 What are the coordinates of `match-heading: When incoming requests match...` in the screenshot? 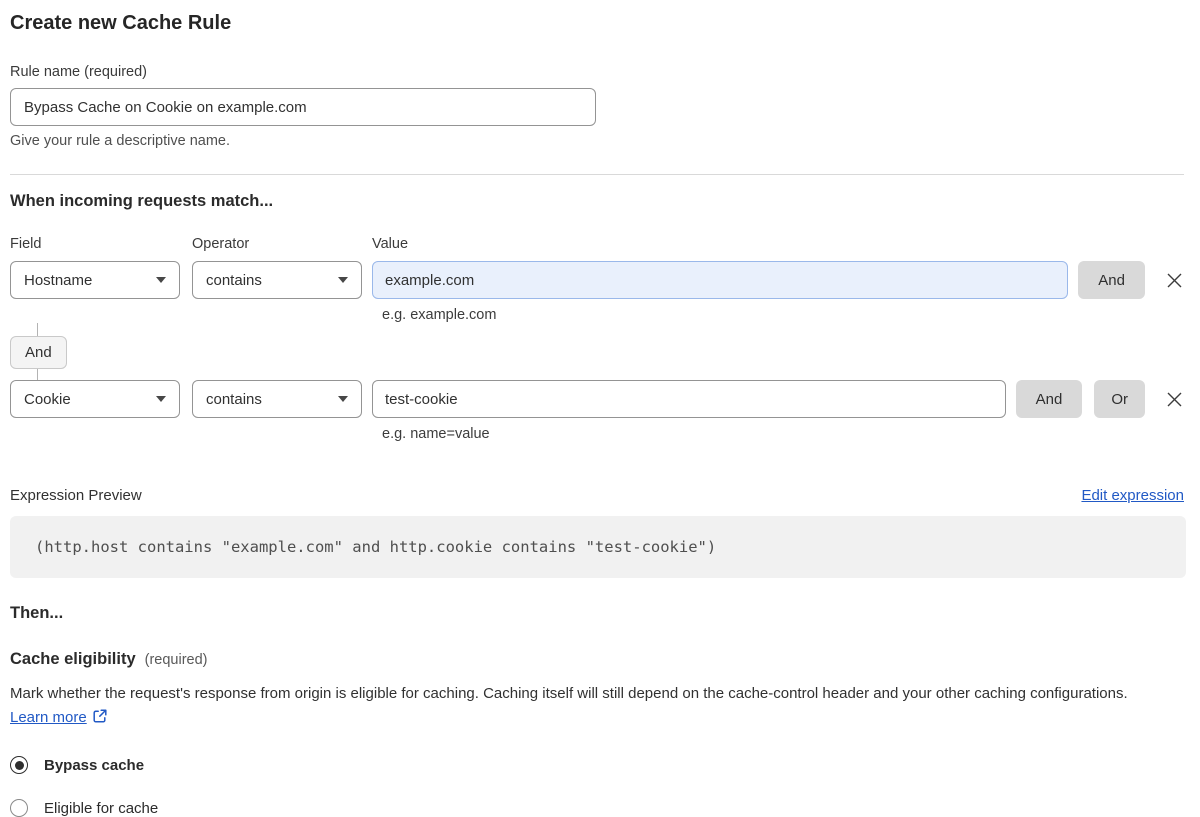 It's located at (142, 201).